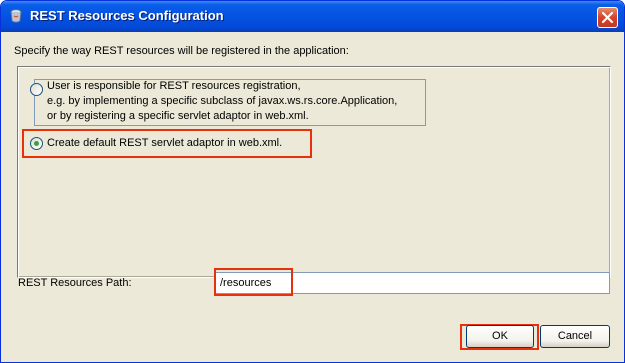 This screenshot has height=363, width=625. Describe the element at coordinates (500, 336) in the screenshot. I see `ok-button: OK` at that location.